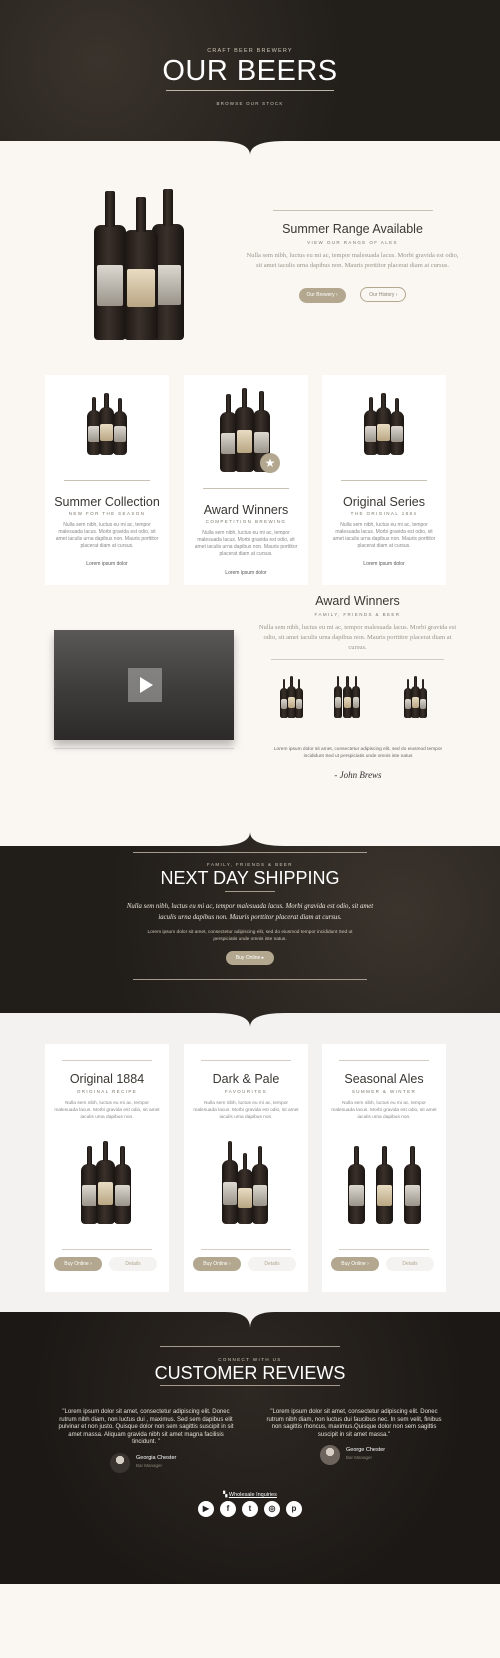 The height and width of the screenshot is (1658, 500). What do you see at coordinates (206, 1509) in the screenshot?
I see `youtube-icon: ▶` at bounding box center [206, 1509].